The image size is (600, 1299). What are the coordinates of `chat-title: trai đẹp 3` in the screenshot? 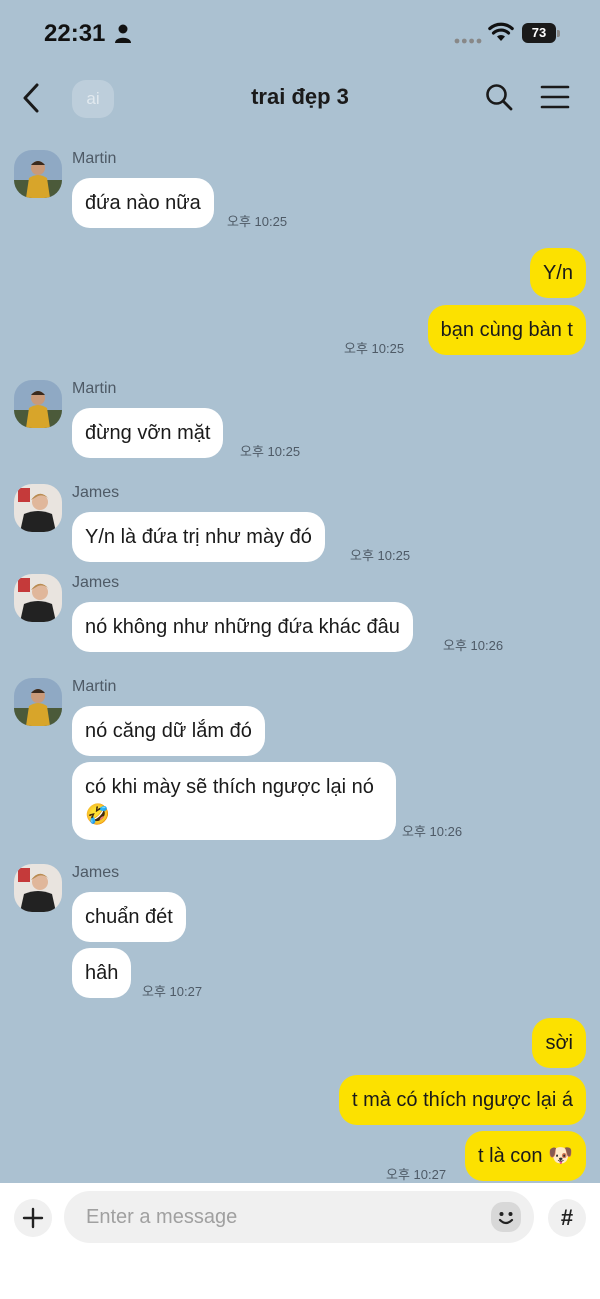 It's located at (300, 96).